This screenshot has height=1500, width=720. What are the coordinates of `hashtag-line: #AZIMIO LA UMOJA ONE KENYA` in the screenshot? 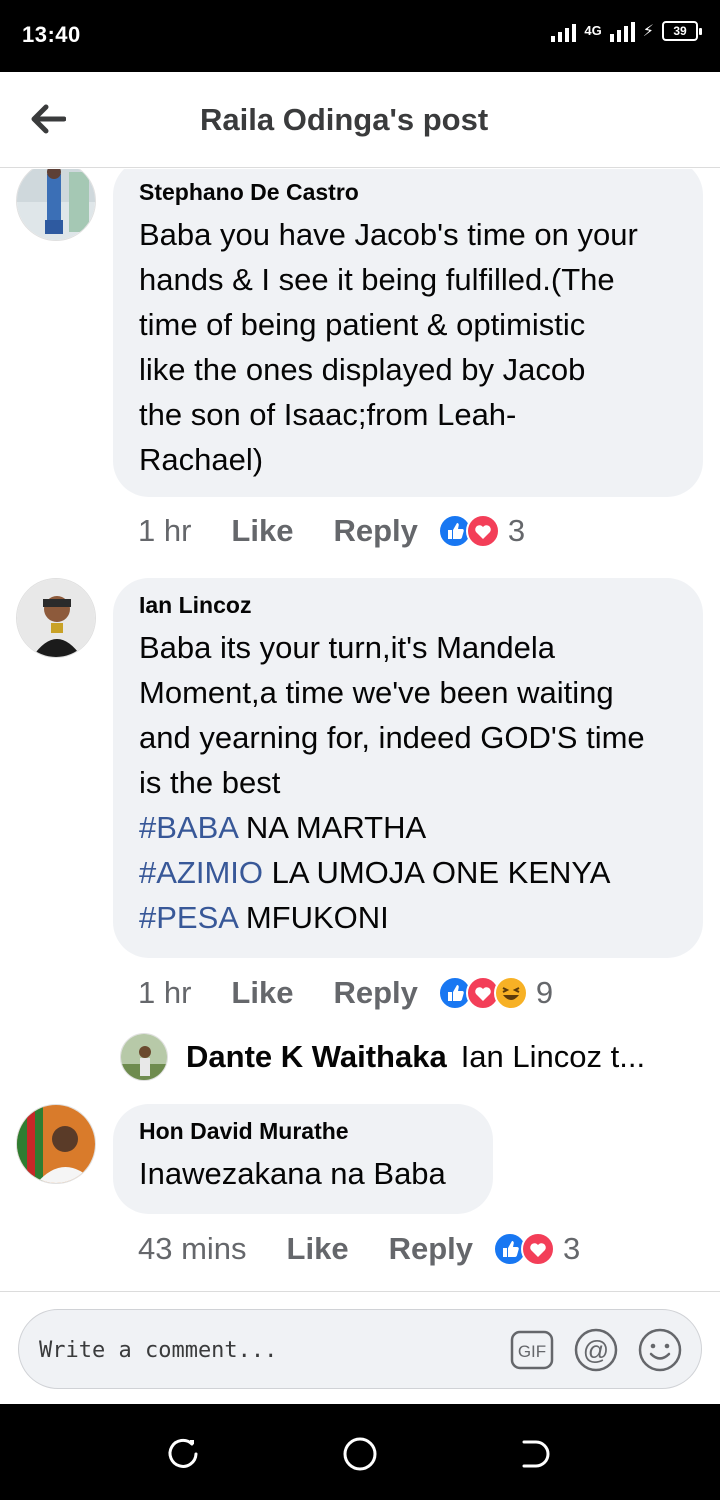 It's located at (408, 872).